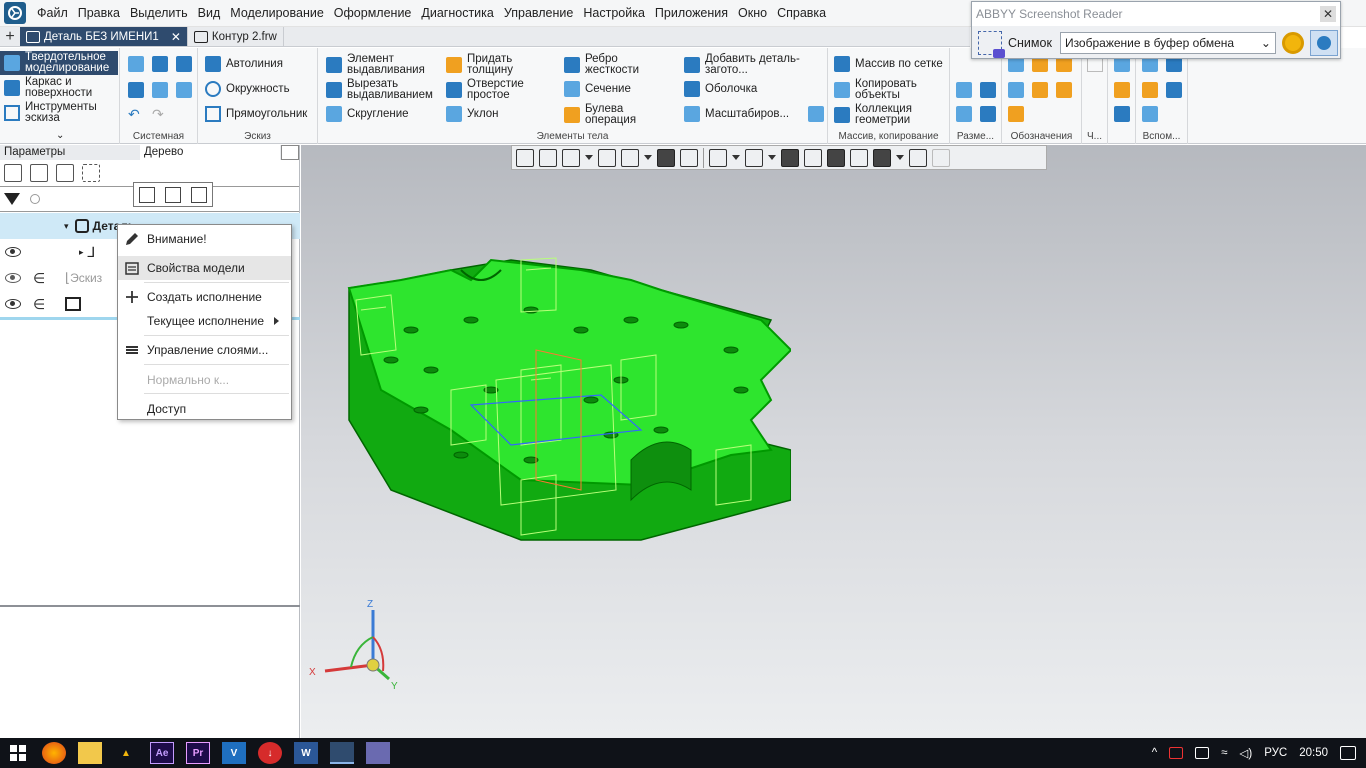  I want to click on tab-tree: Дерево, so click(210, 152).